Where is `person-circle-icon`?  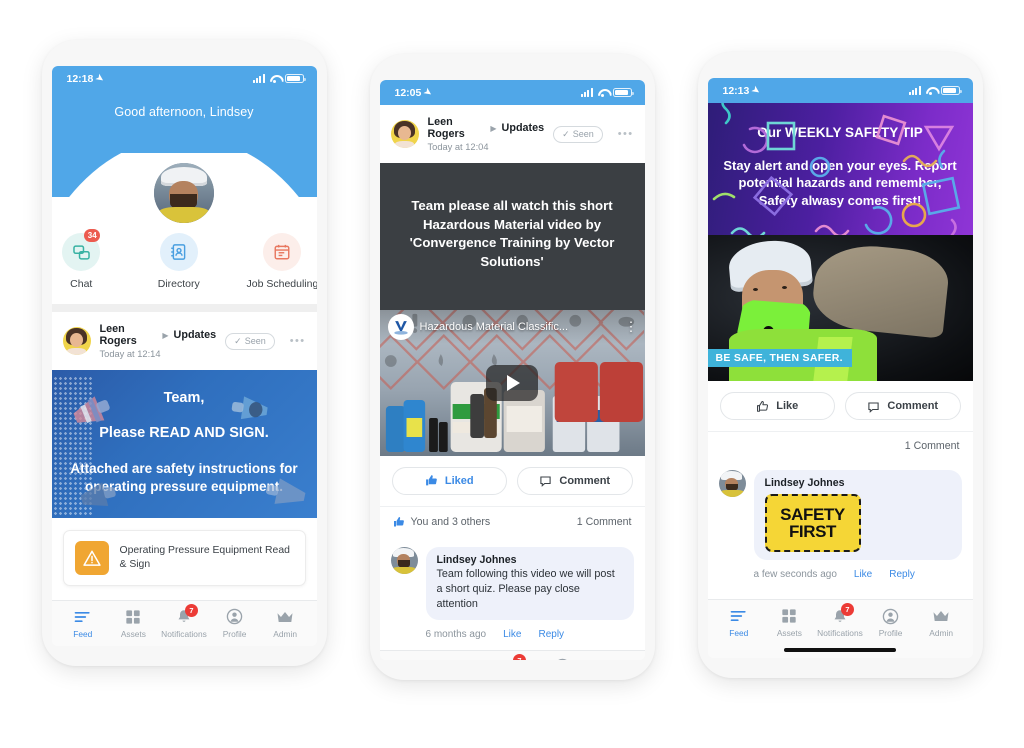 person-circle-icon is located at coordinates (234, 617).